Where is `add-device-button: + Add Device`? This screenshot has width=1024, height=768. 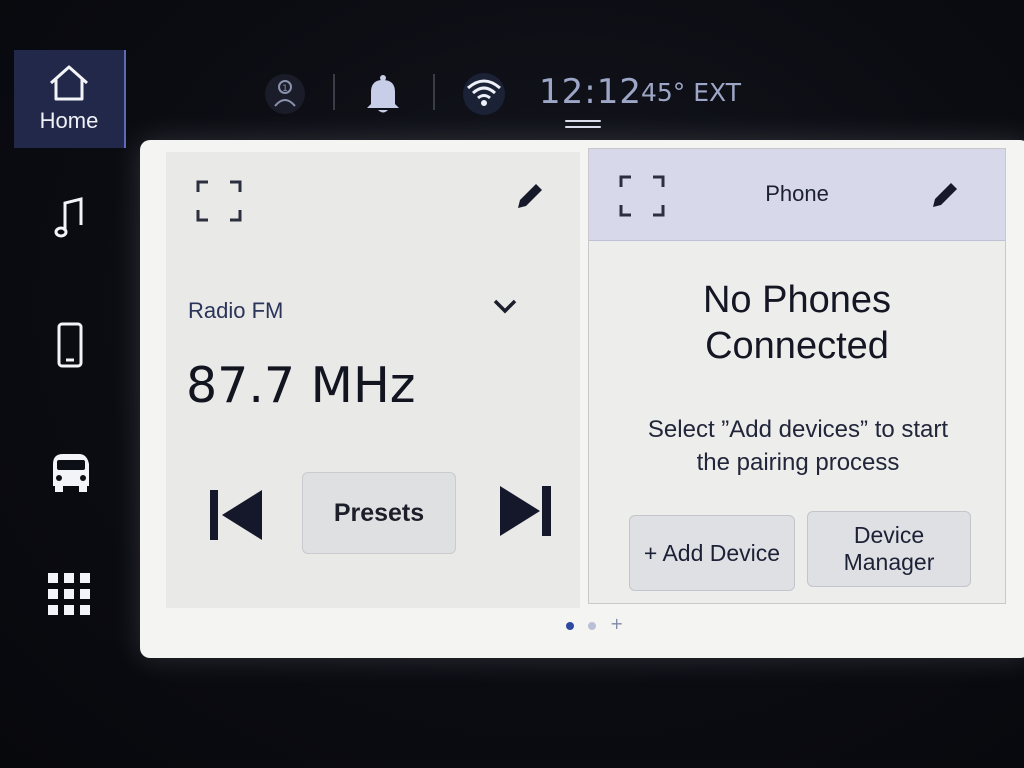 add-device-button: + Add Device is located at coordinates (712, 553).